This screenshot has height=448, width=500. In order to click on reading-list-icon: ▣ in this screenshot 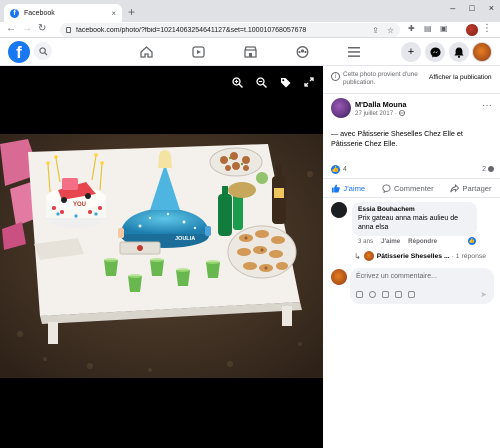, I will do `click(444, 28)`.